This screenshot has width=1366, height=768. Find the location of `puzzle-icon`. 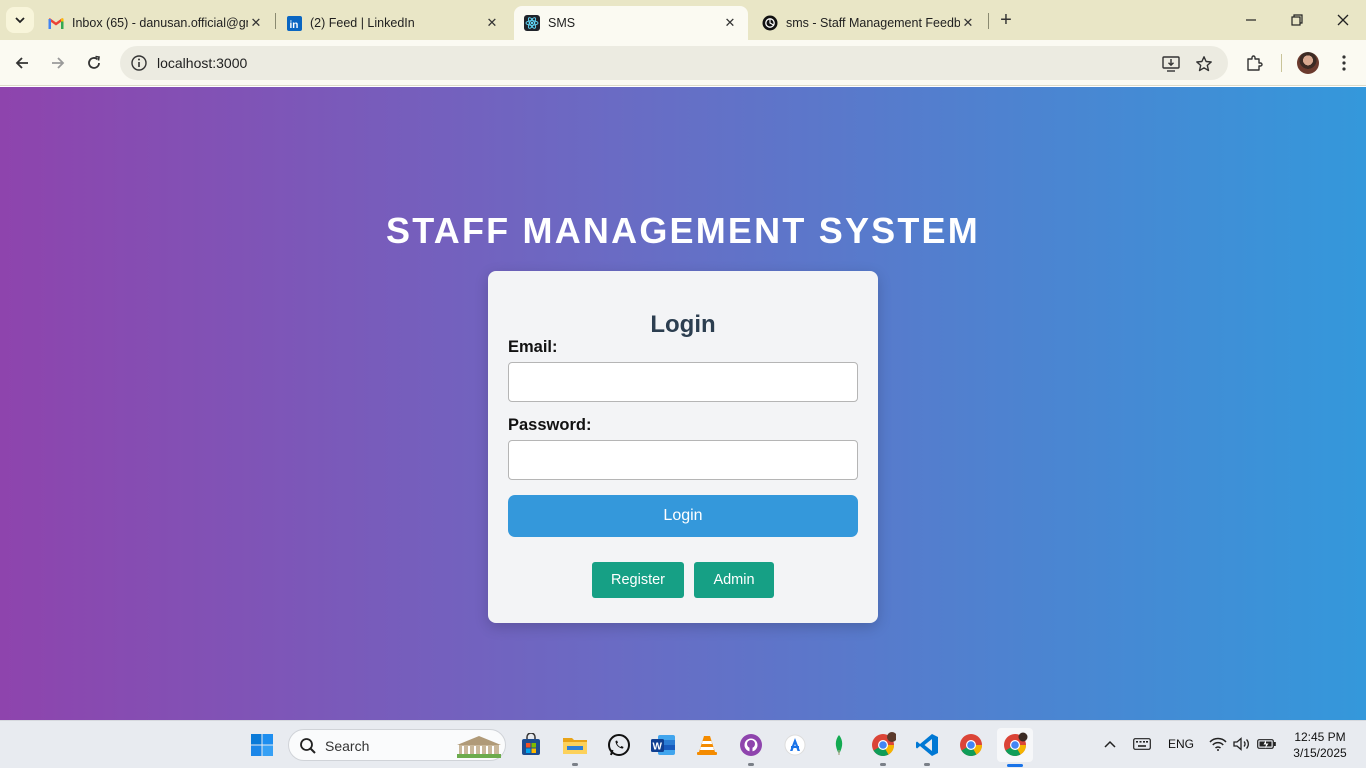

puzzle-icon is located at coordinates (1255, 63).